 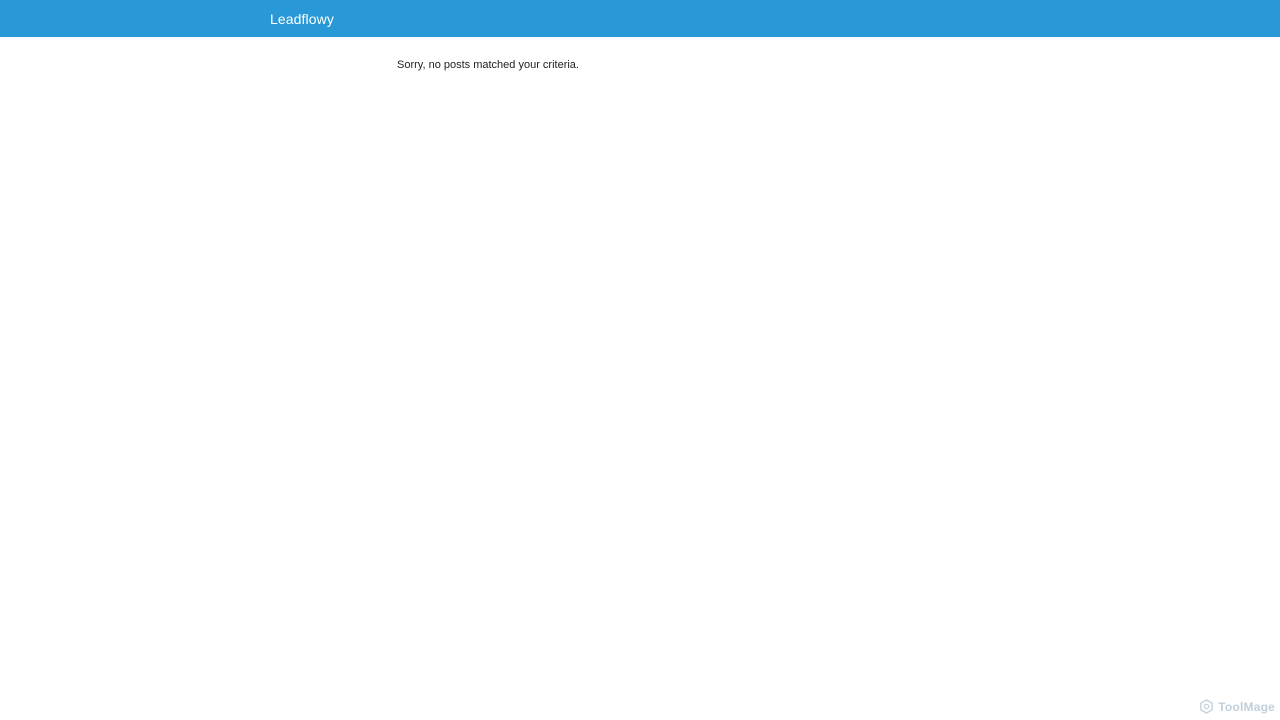 I want to click on site-header: Leadflowy, so click(x=640, y=18).